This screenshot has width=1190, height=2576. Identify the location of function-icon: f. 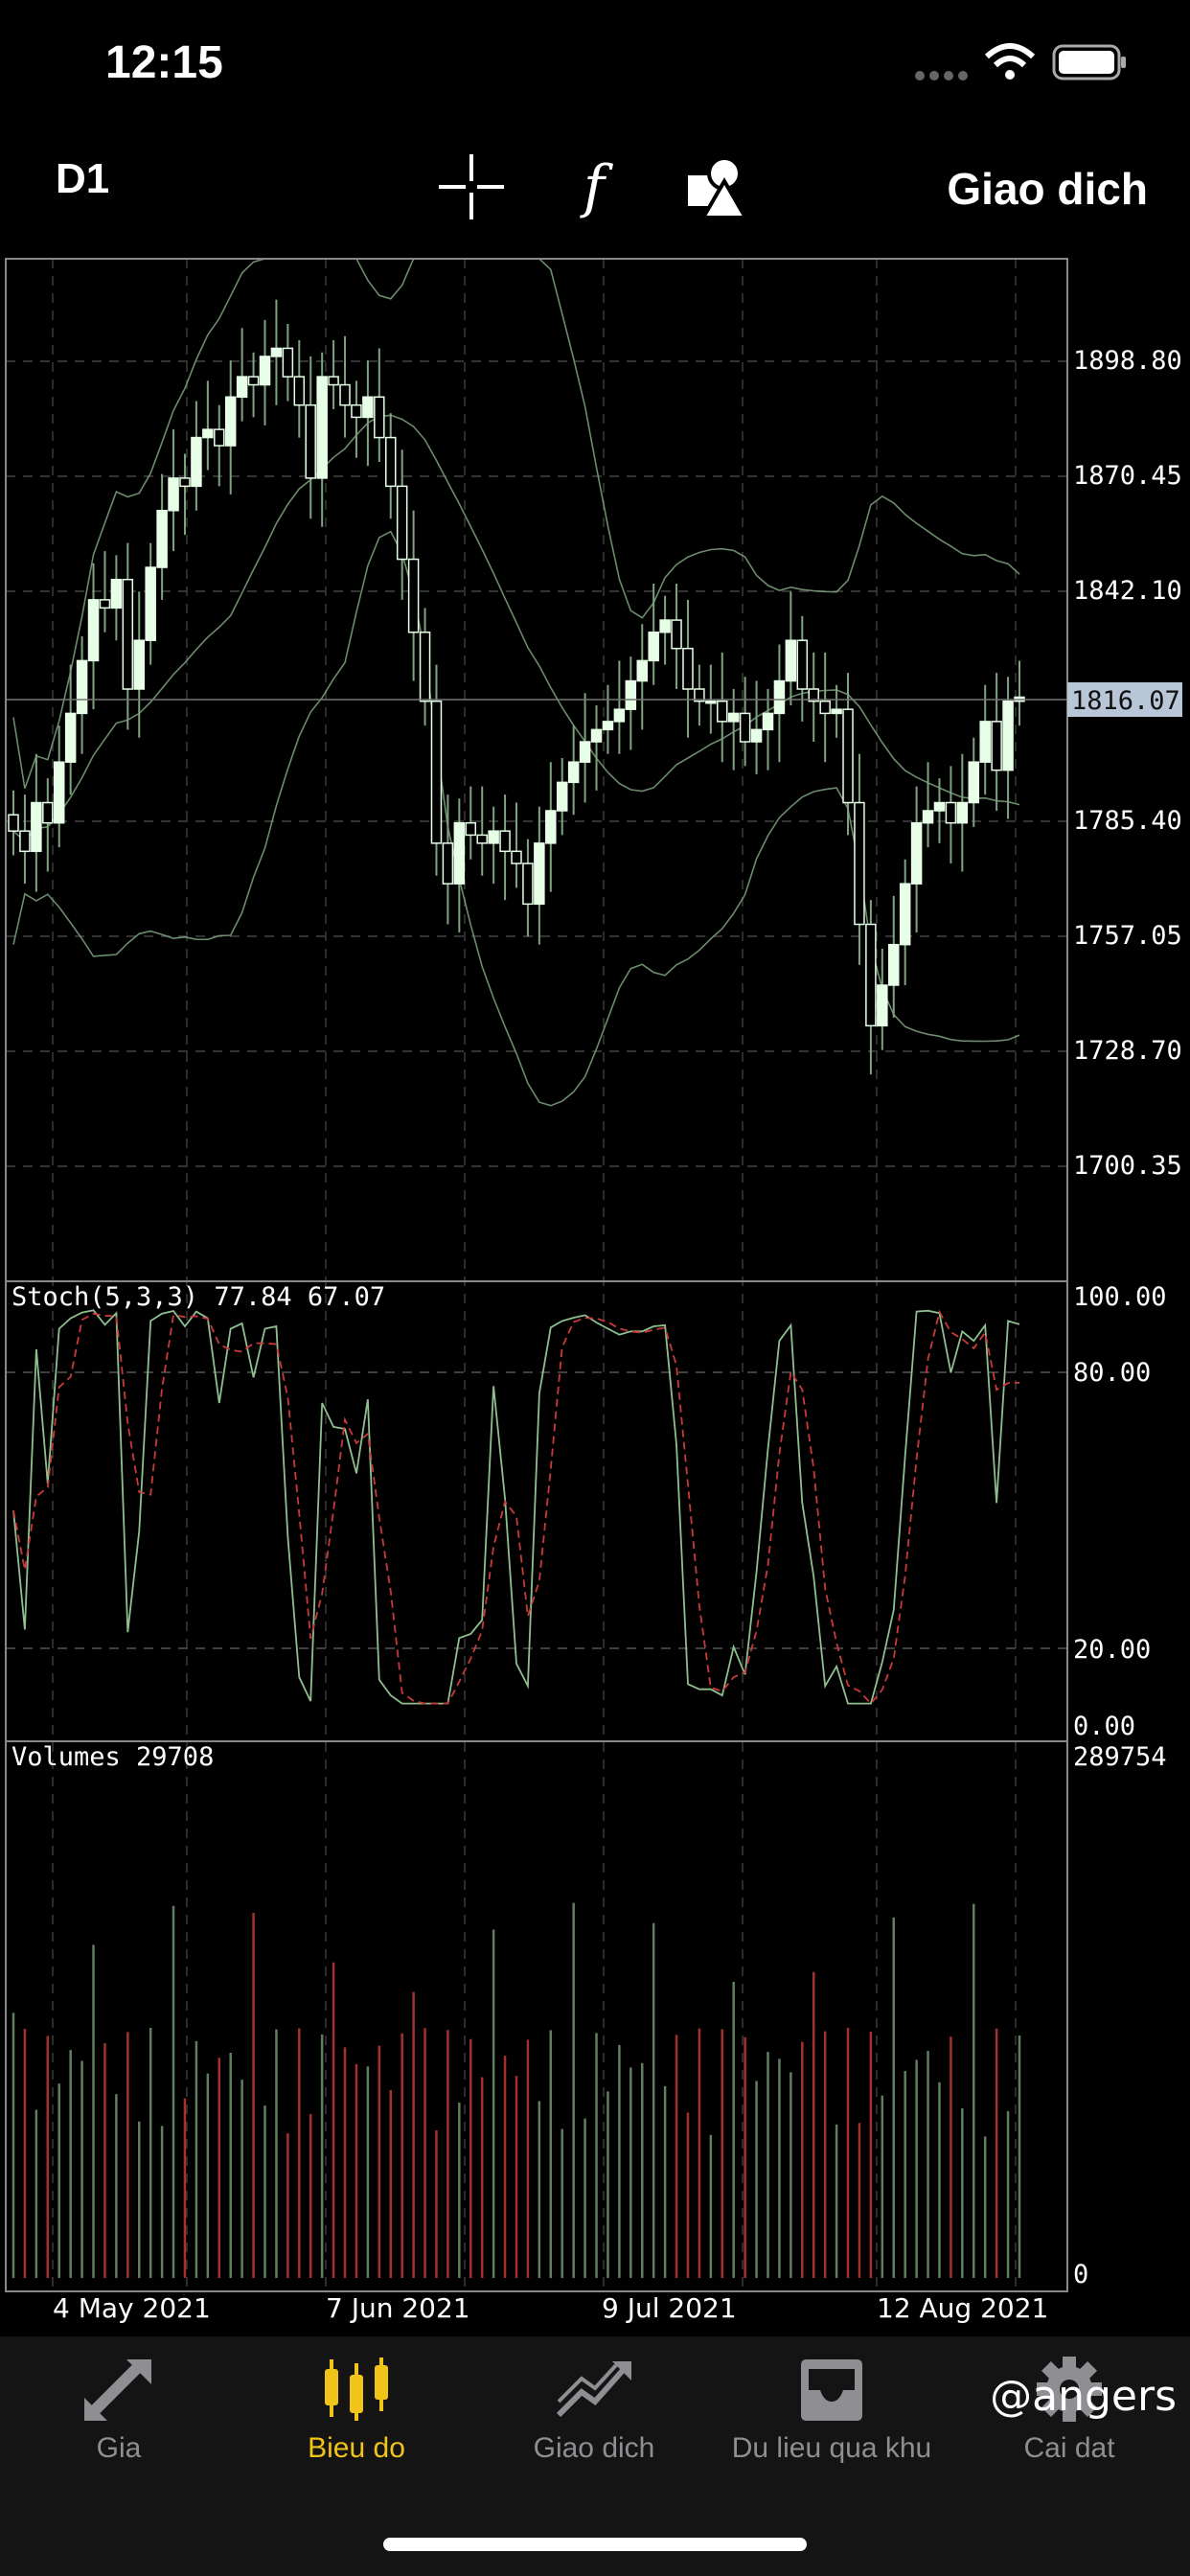
(594, 187).